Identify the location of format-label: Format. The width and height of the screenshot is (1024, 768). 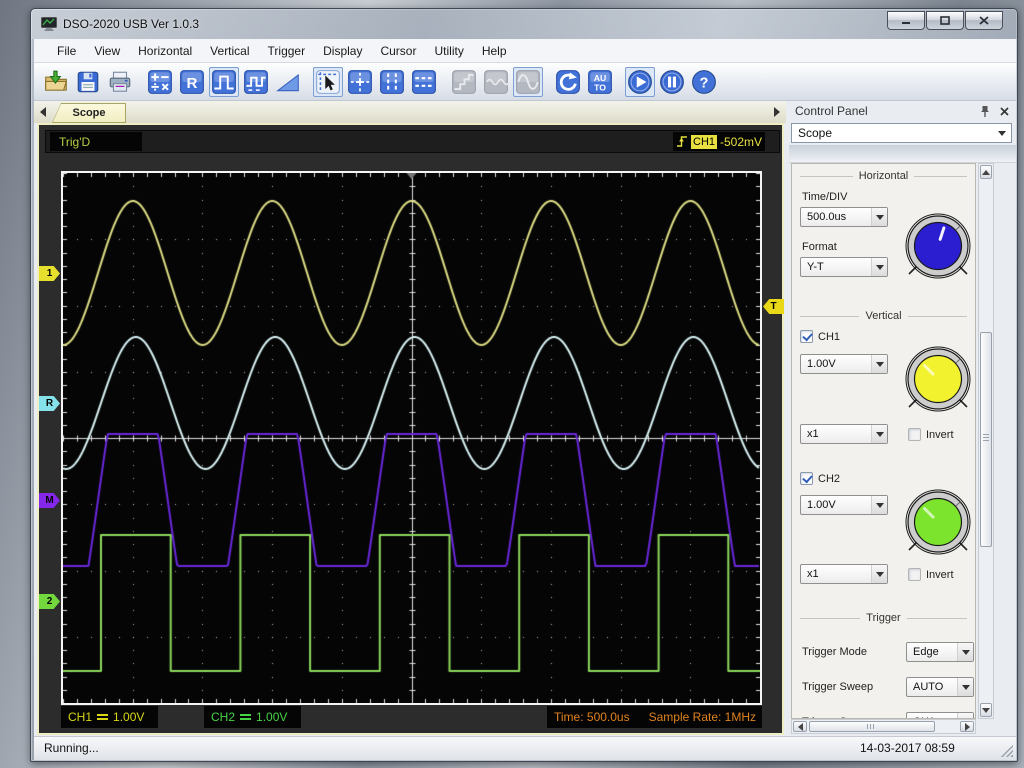
(819, 247).